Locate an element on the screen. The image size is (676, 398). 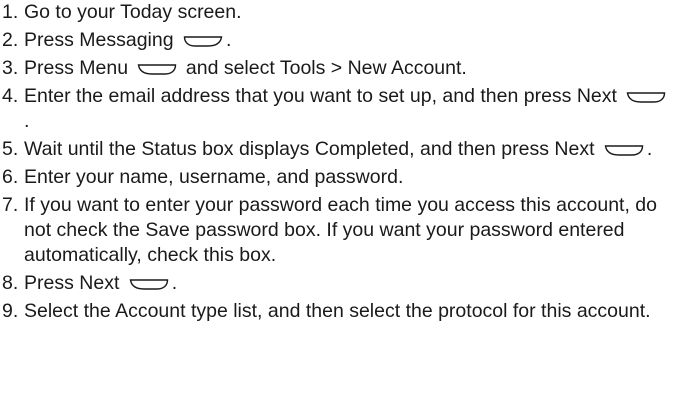
step-text: Go to your Today screen. is located at coordinates (349, 12).